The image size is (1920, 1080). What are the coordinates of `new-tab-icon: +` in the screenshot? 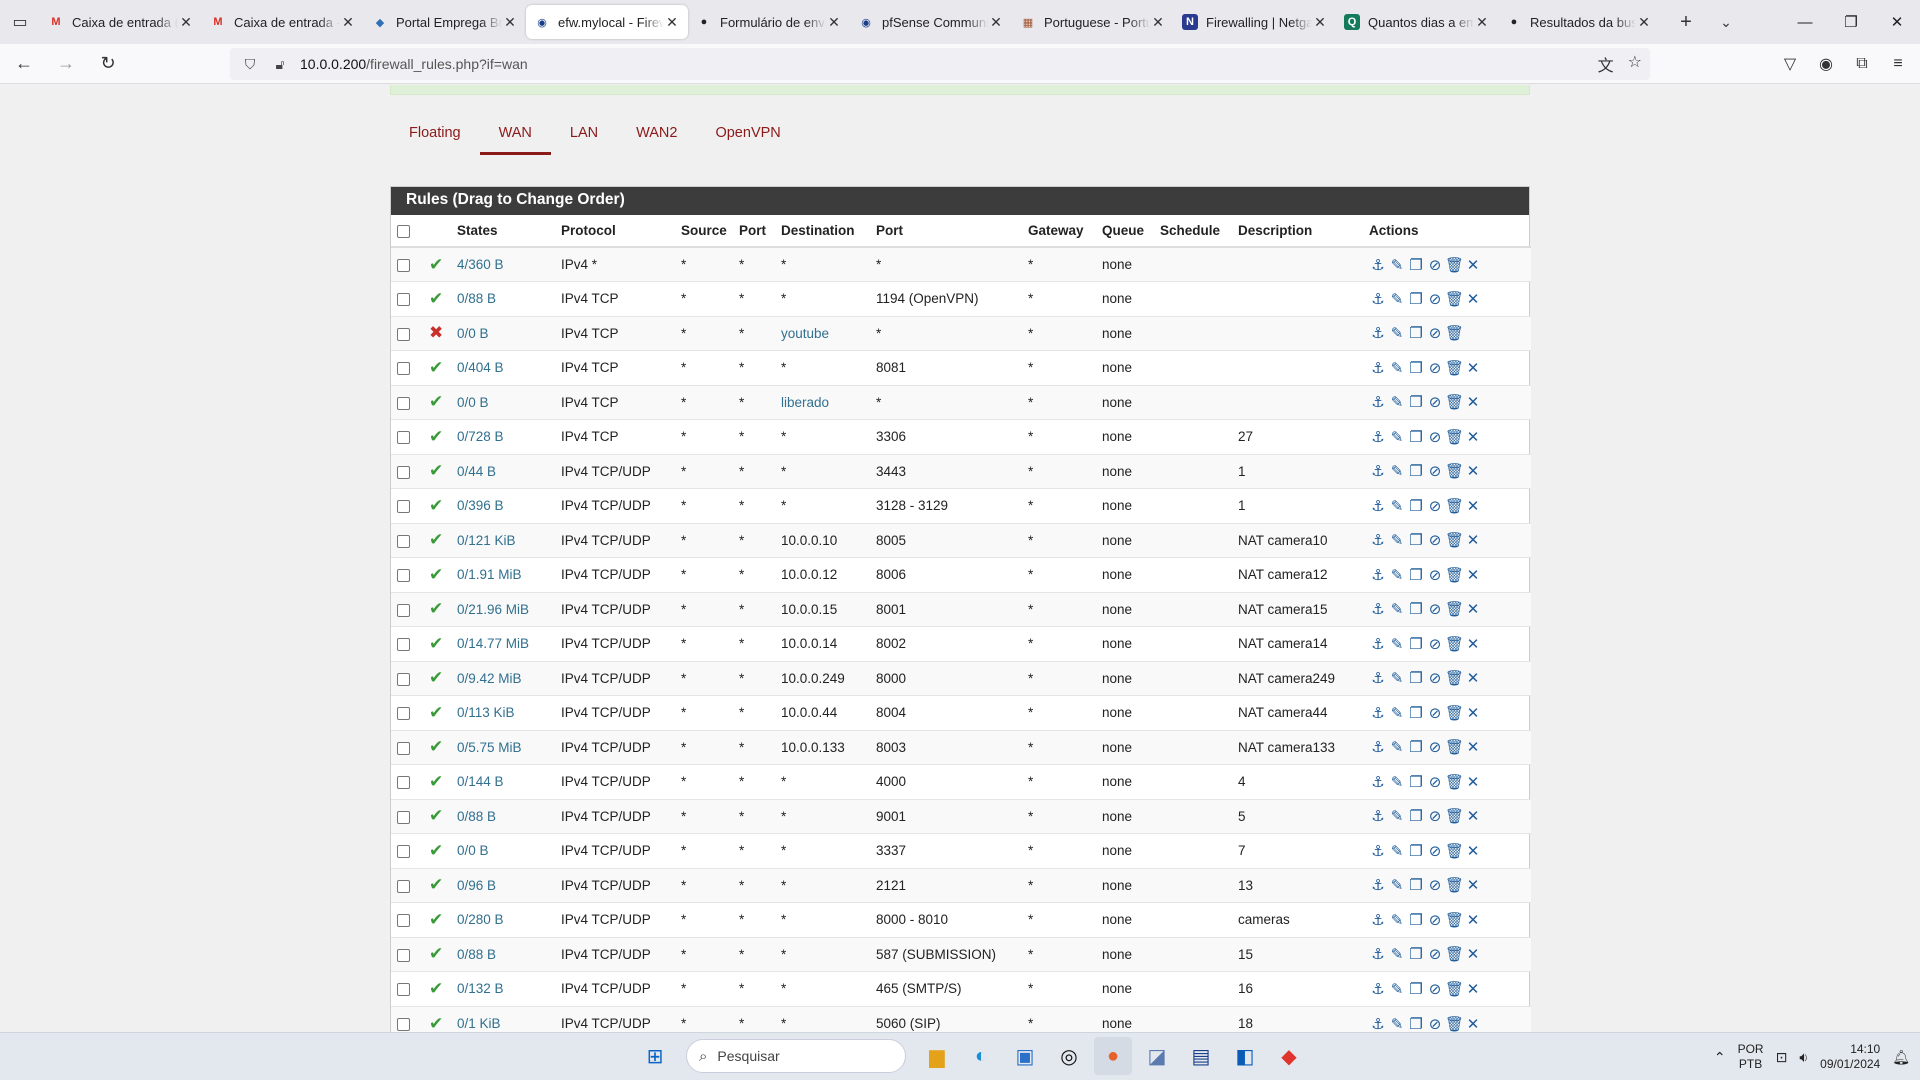 It's located at (1686, 22).